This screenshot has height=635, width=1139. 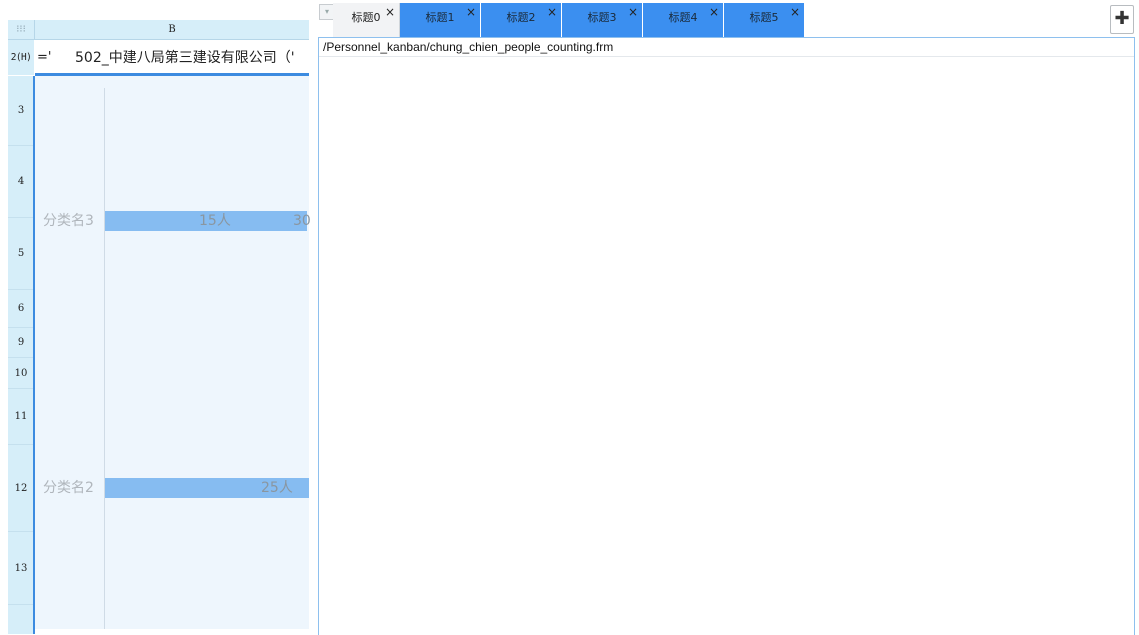 I want to click on row-header: 3, so click(x=21, y=111).